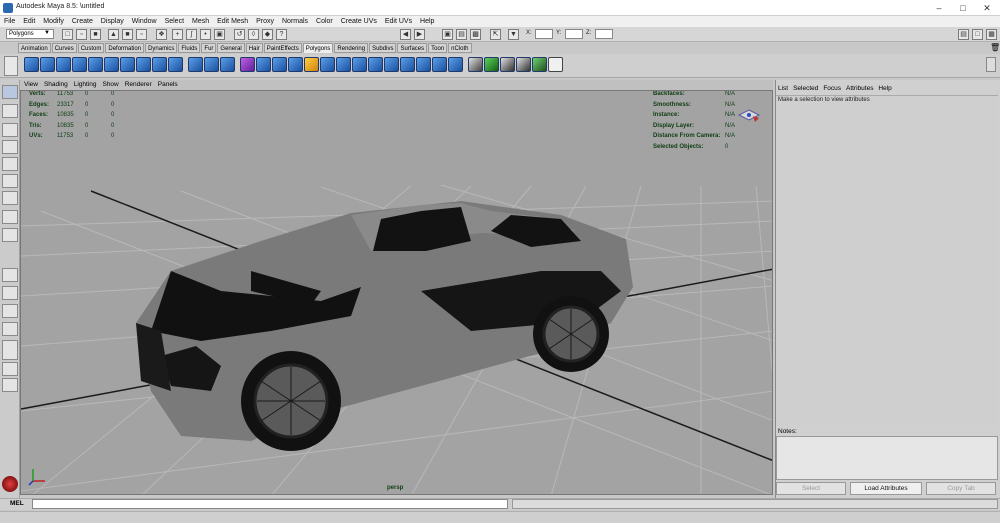 This screenshot has height=523, width=1000. Describe the element at coordinates (31, 85) in the screenshot. I see `viewport-menu-view: View` at that location.